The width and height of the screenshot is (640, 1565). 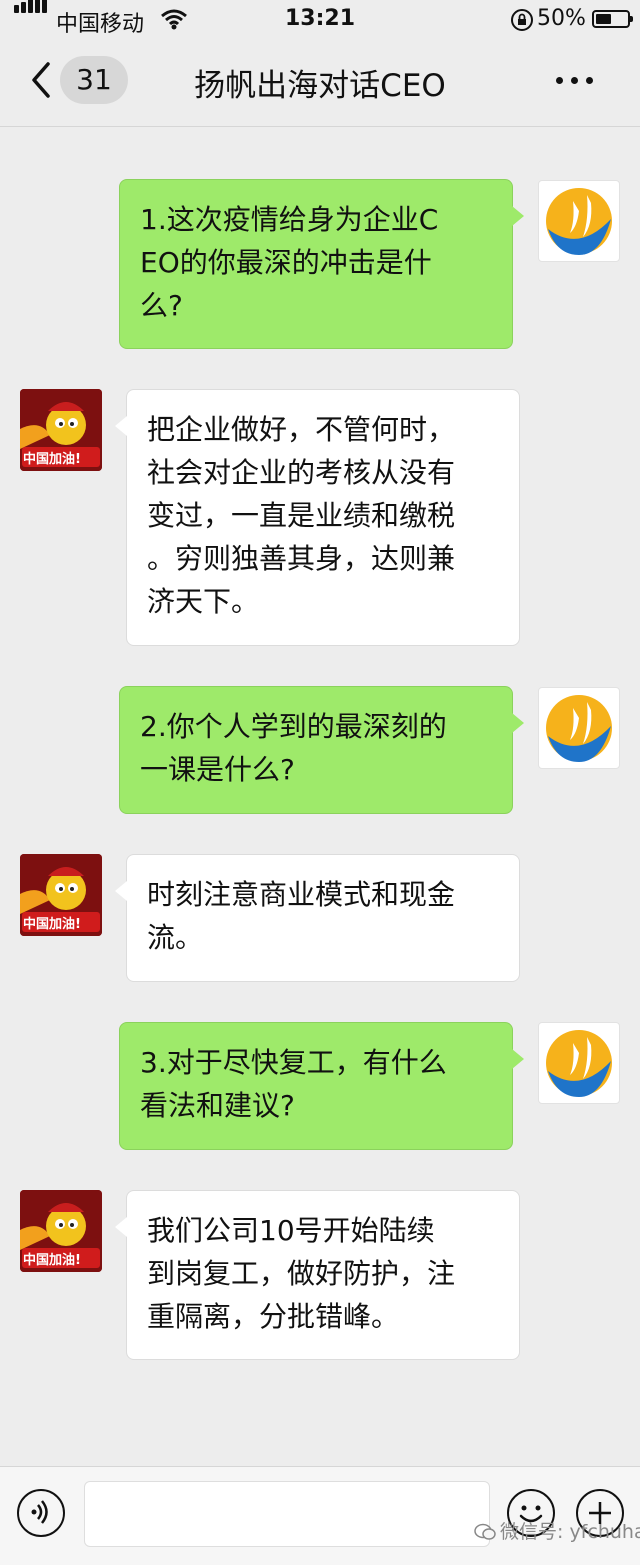 What do you see at coordinates (321, 264) in the screenshot?
I see `message-bubble-sent: 1.这次疫情给身为企业C EO的你最深的冲击是什 么?` at bounding box center [321, 264].